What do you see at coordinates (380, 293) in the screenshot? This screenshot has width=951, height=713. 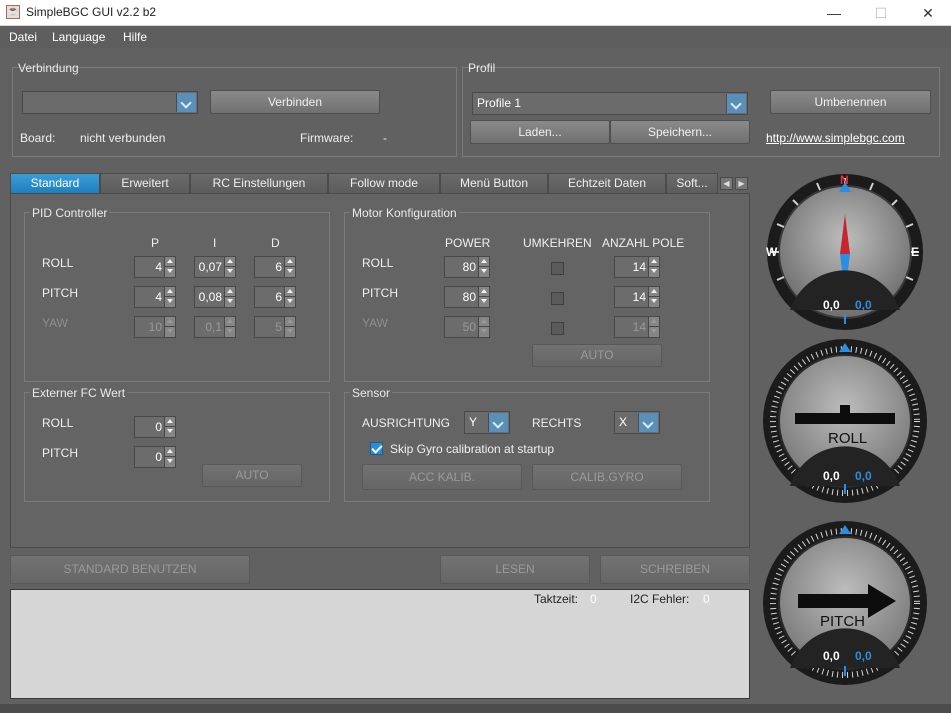 I see `motor-pitch-label: PITCH` at bounding box center [380, 293].